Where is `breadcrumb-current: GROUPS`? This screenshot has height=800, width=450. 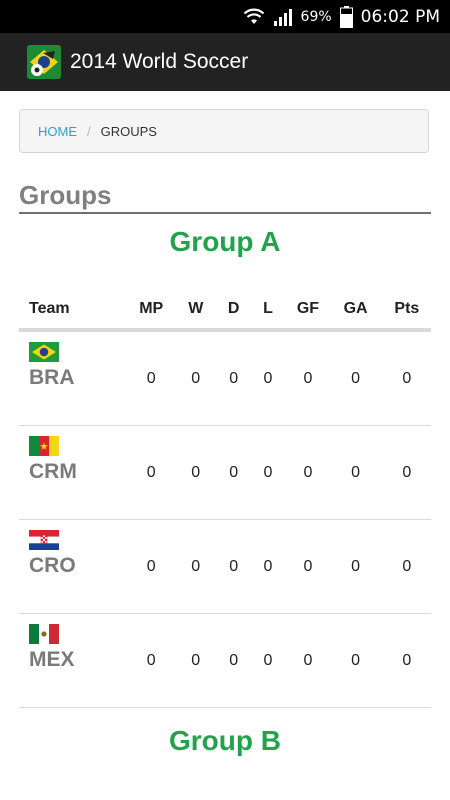
breadcrumb-current: GROUPS is located at coordinates (128, 131).